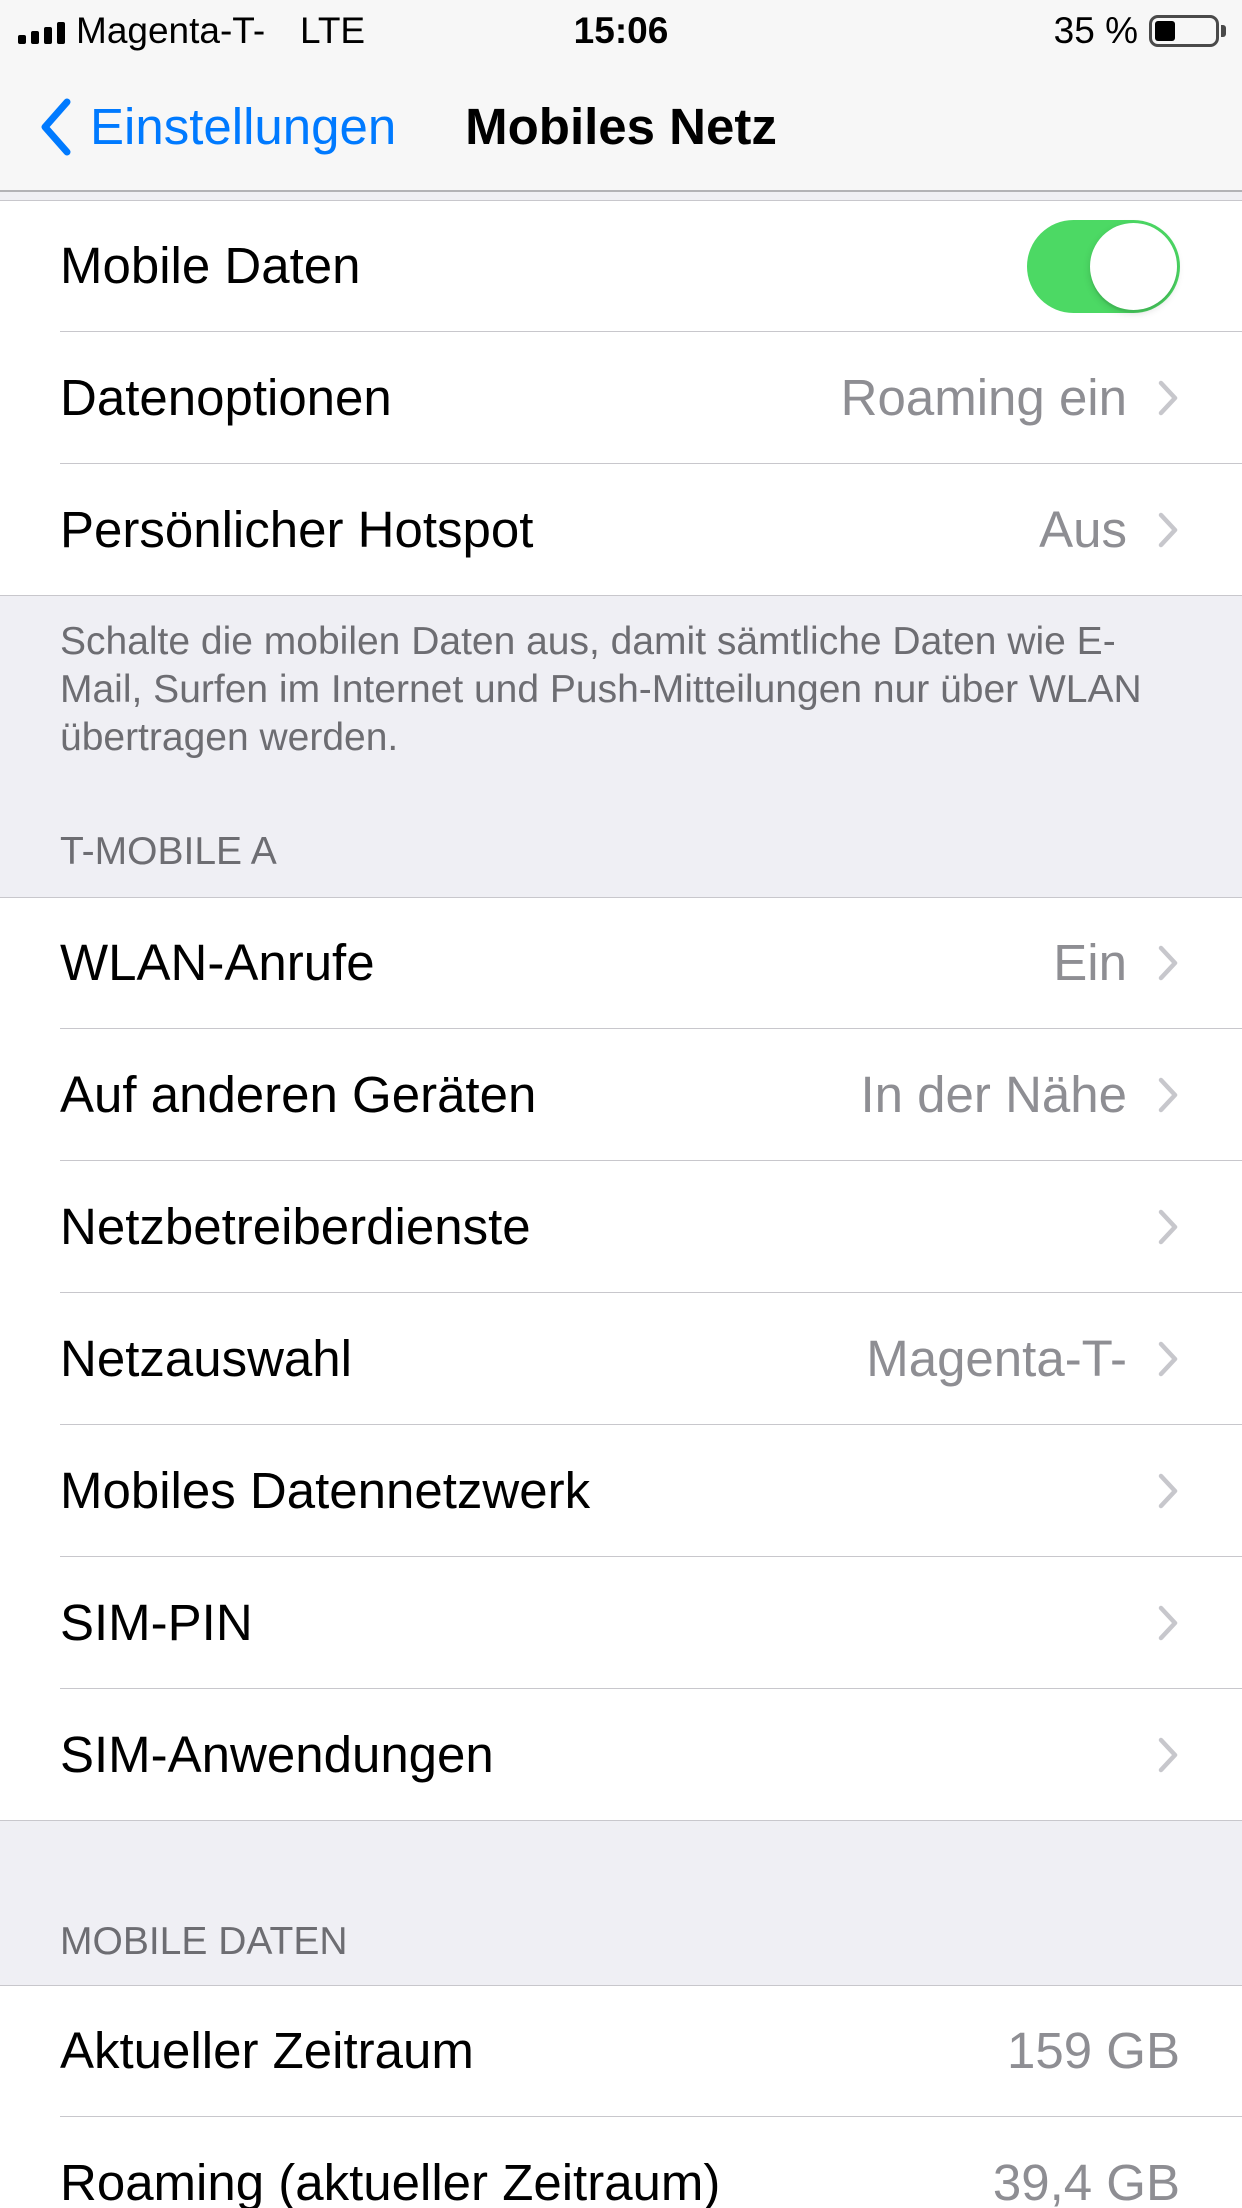 The image size is (1242, 2208). I want to click on row-label: SIM-PIN, so click(156, 1622).